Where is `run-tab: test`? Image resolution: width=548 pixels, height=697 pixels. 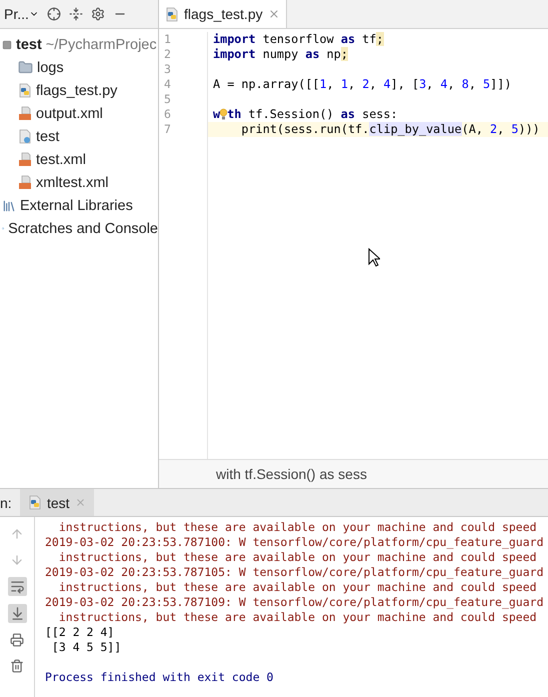 run-tab: test is located at coordinates (57, 502).